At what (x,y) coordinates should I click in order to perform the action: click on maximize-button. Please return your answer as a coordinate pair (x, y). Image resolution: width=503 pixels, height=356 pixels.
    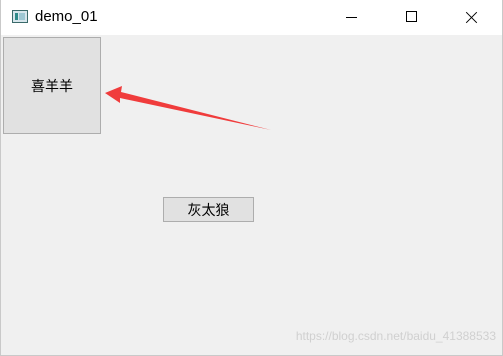
    Looking at the image, I should click on (411, 17).